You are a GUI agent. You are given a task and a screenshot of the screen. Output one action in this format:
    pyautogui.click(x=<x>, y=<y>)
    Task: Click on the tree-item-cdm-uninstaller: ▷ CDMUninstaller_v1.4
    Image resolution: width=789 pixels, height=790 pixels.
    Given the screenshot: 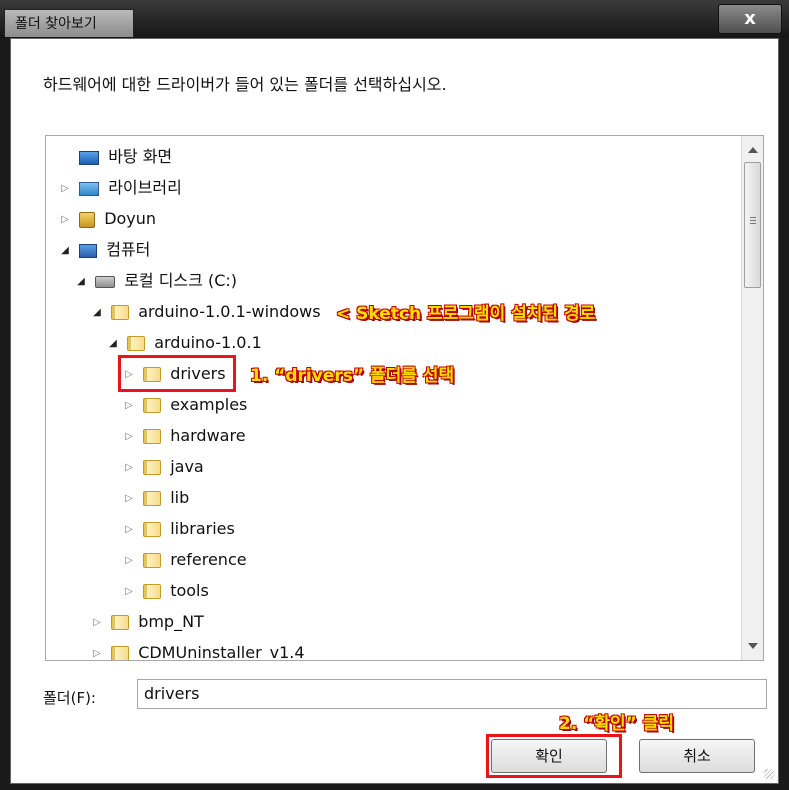 What is the action you would take?
    pyautogui.click(x=197, y=649)
    